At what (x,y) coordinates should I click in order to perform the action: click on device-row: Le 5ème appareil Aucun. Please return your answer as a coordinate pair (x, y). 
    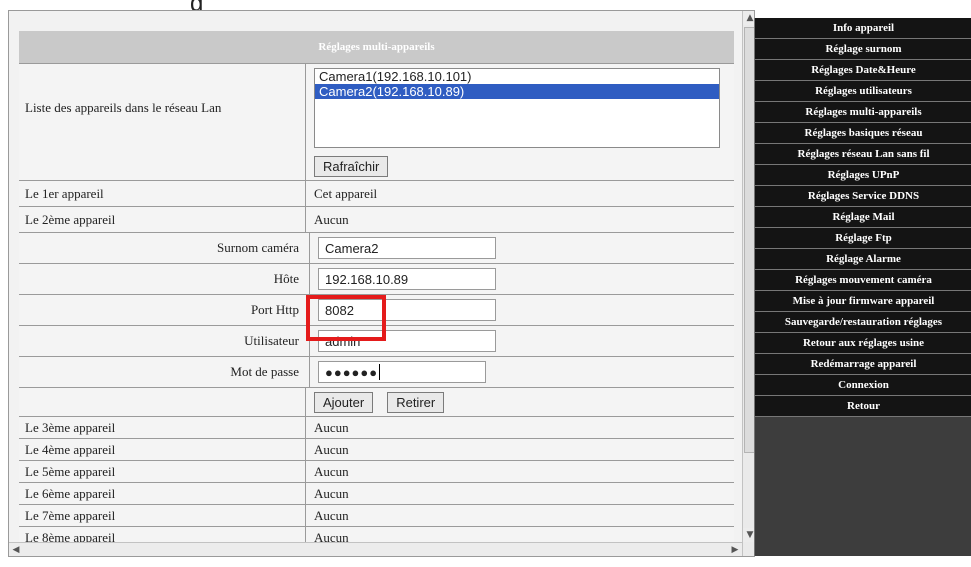
    Looking at the image, I should click on (376, 471).